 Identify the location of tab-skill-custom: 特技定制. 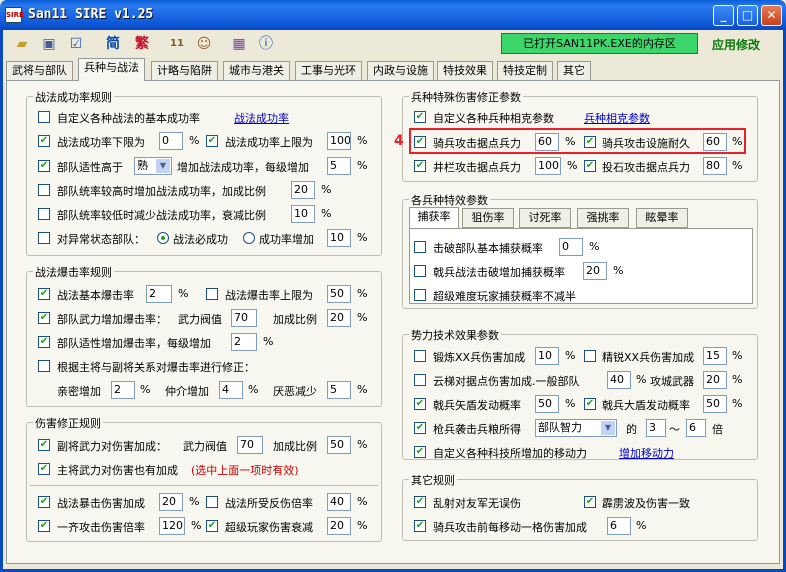
(525, 70).